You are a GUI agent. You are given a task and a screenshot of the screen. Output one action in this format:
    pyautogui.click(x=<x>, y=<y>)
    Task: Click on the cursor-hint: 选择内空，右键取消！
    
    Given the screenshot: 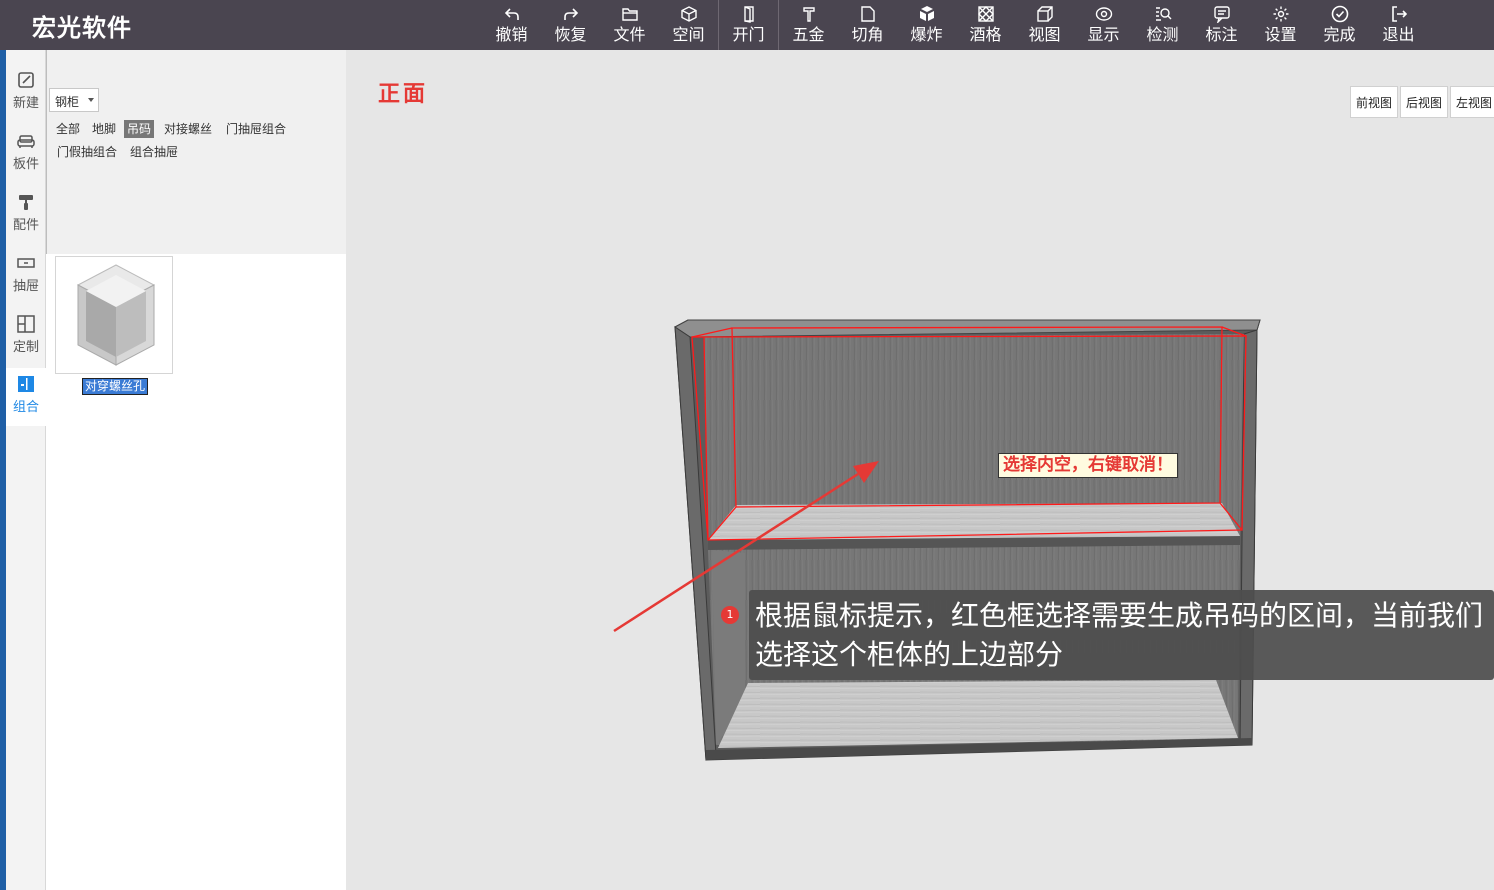 What is the action you would take?
    pyautogui.click(x=1088, y=465)
    